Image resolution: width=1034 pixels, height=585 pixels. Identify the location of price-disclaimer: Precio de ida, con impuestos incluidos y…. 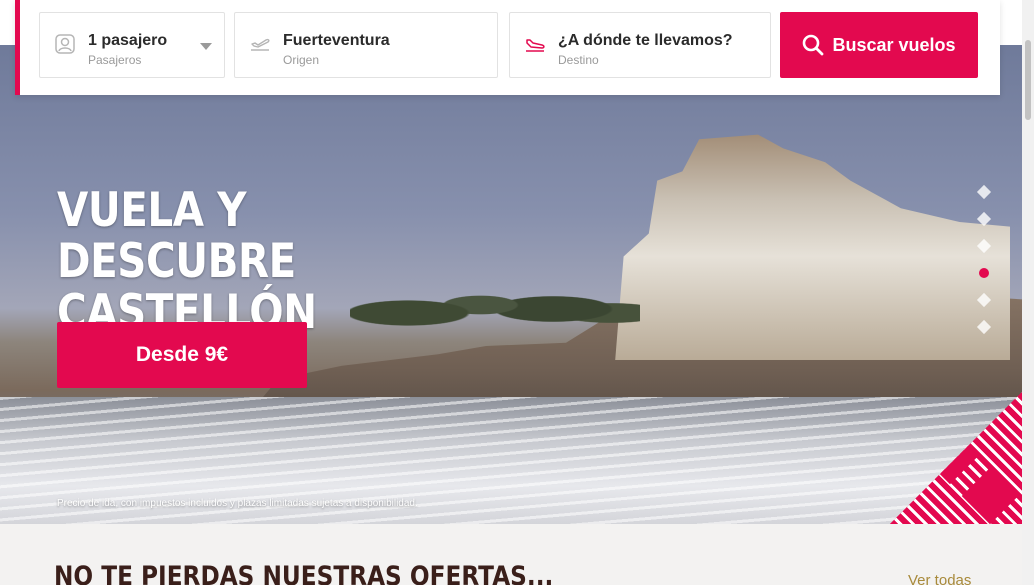
(237, 503).